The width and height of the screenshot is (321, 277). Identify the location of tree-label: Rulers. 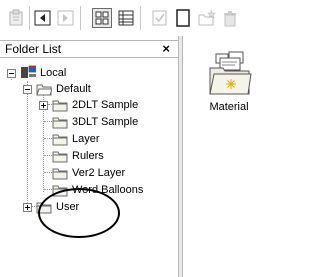
(88, 156).